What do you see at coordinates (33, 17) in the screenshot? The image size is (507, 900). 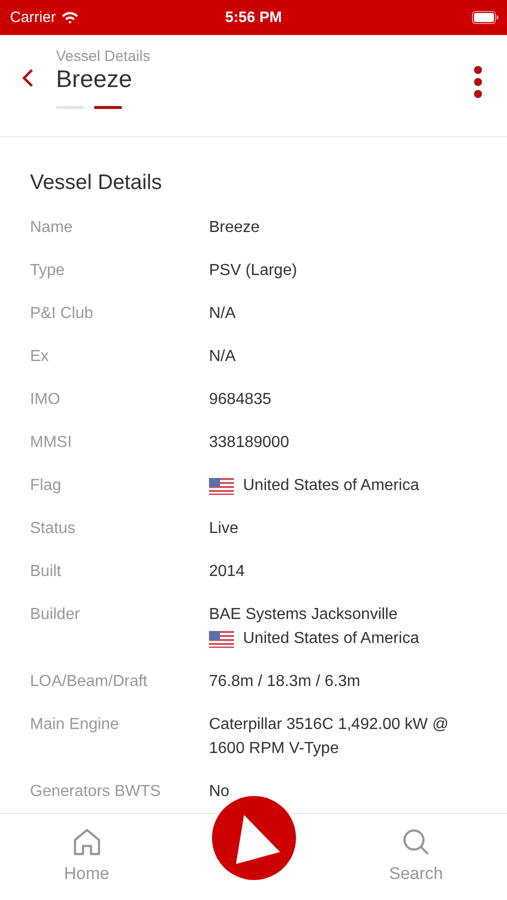 I see `carrier-name: Carrier` at bounding box center [33, 17].